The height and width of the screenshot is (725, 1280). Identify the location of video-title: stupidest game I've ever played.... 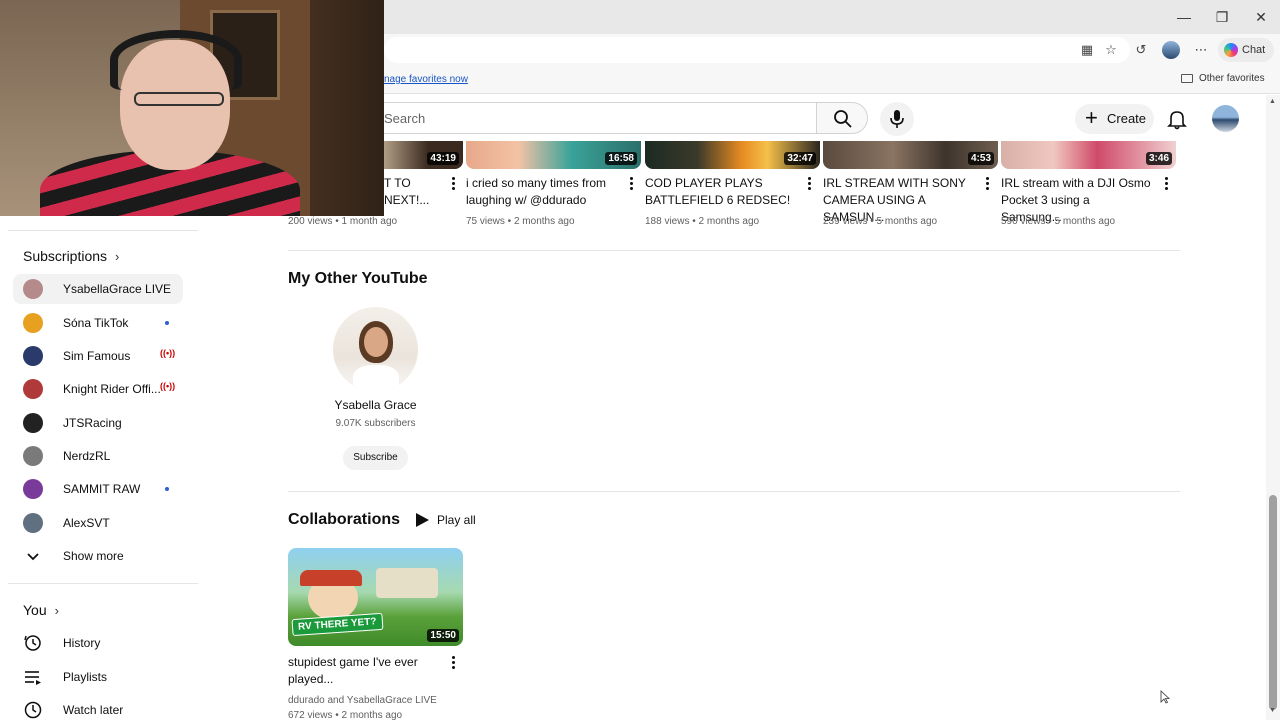
(363, 671).